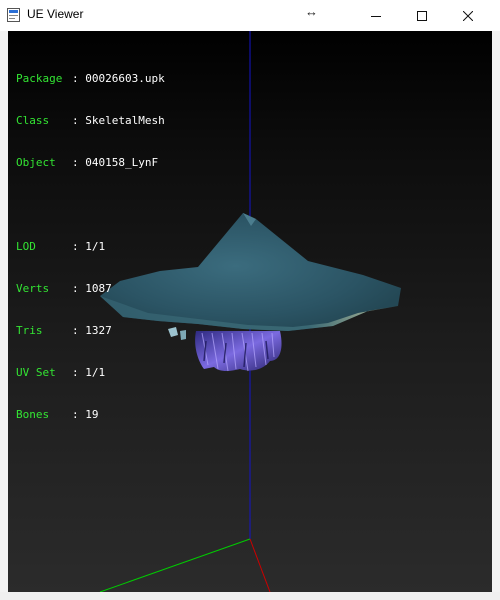 This screenshot has height=600, width=500. I want to click on info-label-package: Package, so click(39, 78).